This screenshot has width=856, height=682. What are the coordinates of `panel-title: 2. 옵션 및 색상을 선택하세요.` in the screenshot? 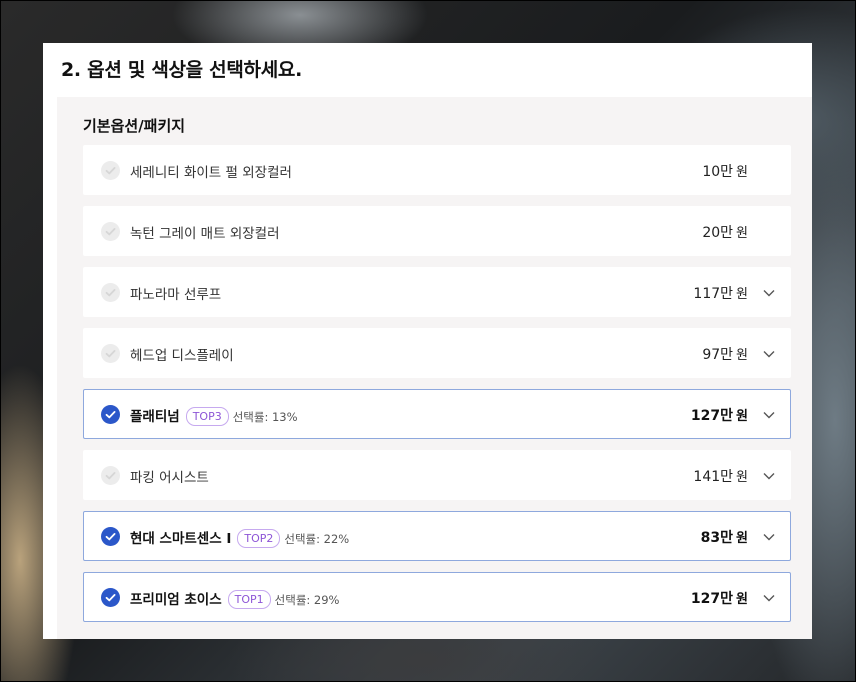 It's located at (181, 70).